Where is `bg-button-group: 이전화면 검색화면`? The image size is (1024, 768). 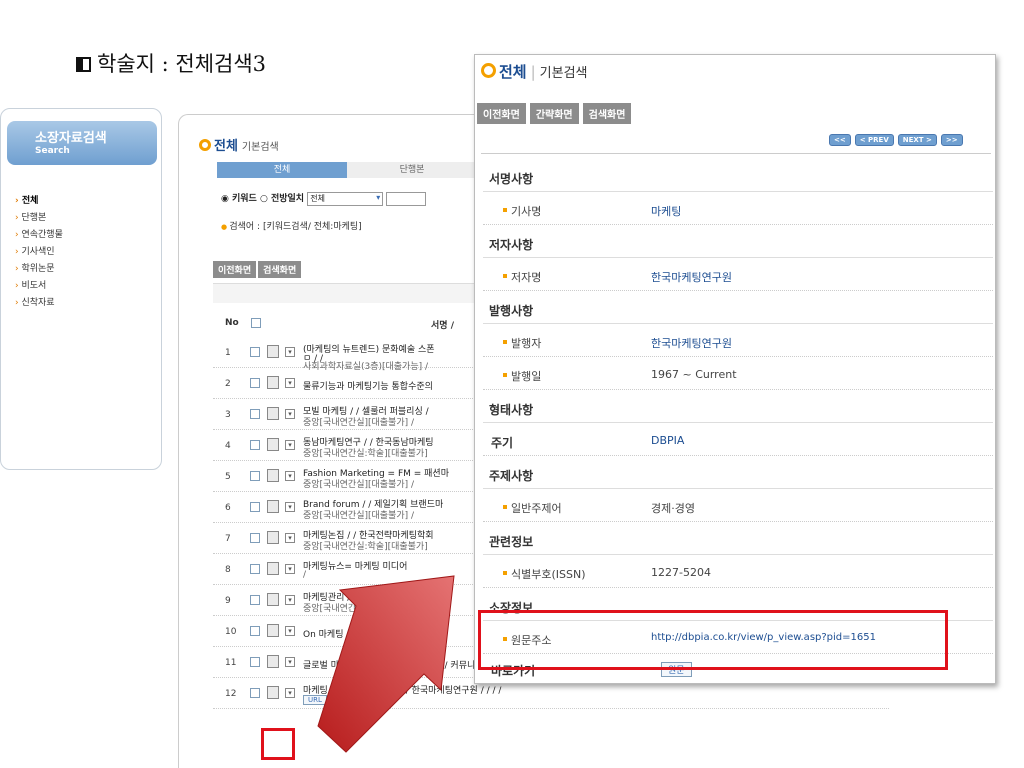
bg-button-group: 이전화면 검색화면 is located at coordinates (257, 269).